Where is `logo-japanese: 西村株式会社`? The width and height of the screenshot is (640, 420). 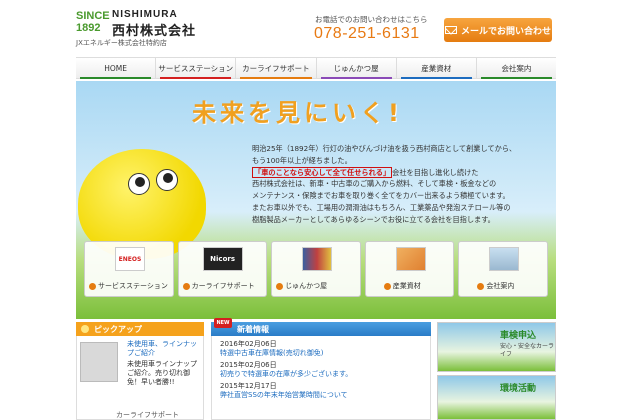
logo-japanese: 西村株式会社 is located at coordinates (154, 29).